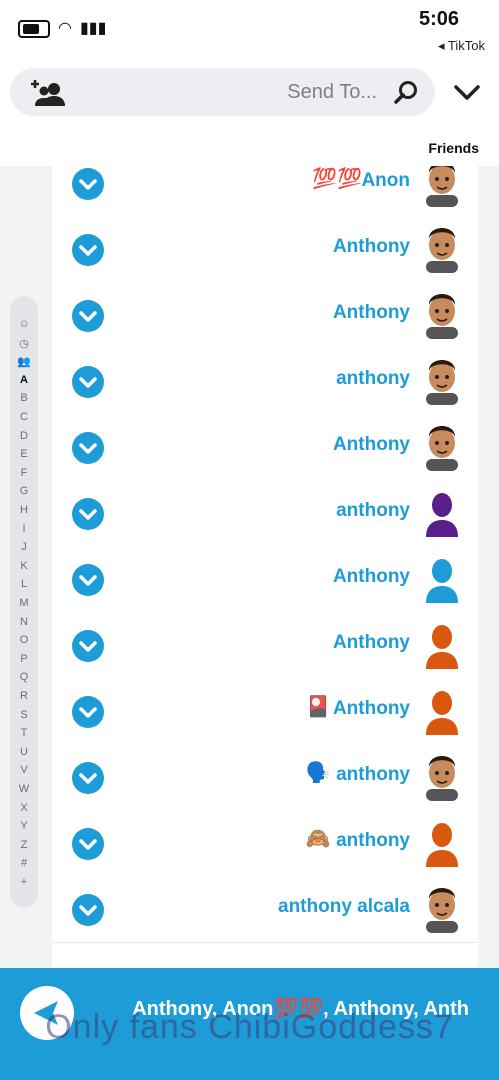  What do you see at coordinates (318, 707) in the screenshot?
I see `friend-emoji: 🎴` at bounding box center [318, 707].